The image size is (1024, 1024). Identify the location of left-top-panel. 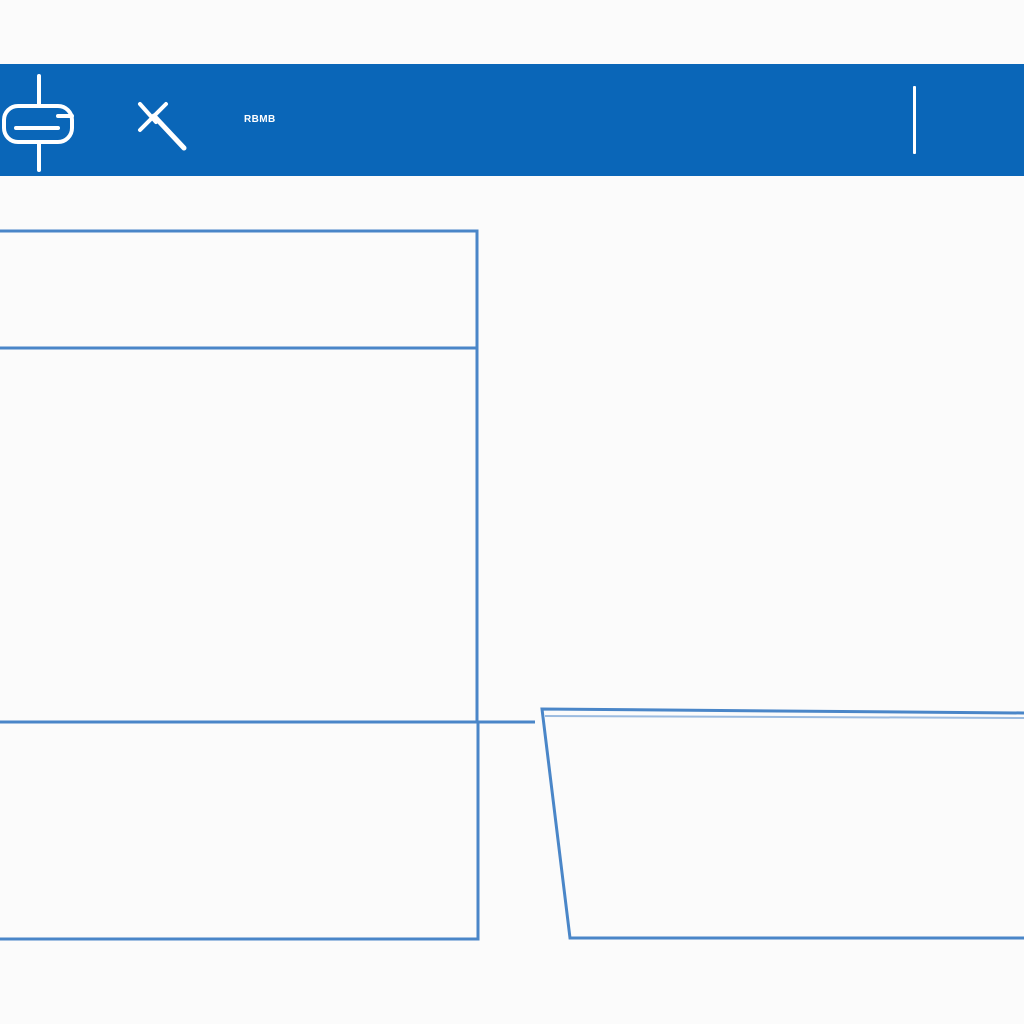
(239, 289).